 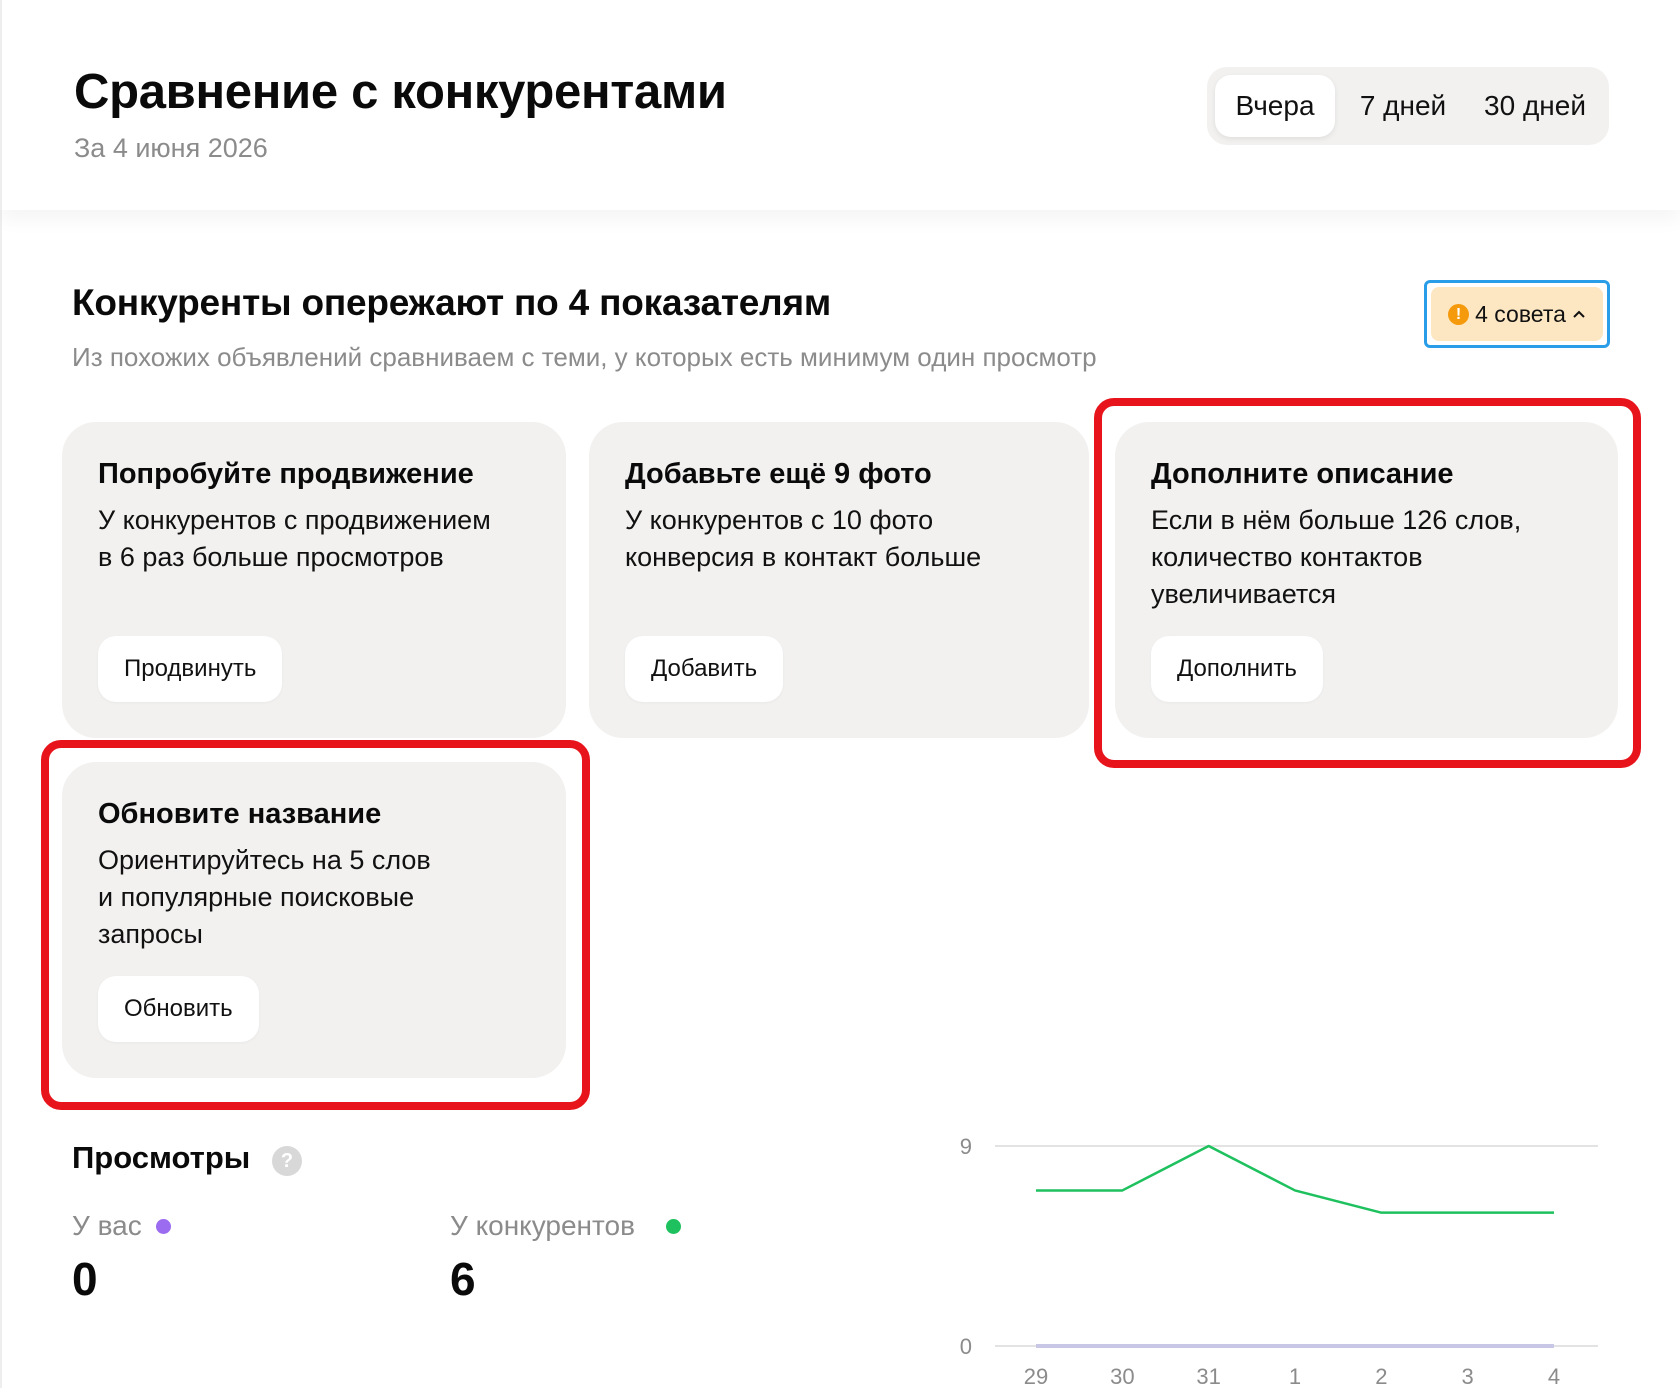 I want to click on period-30-days-tab: 30 дней, so click(x=1535, y=106).